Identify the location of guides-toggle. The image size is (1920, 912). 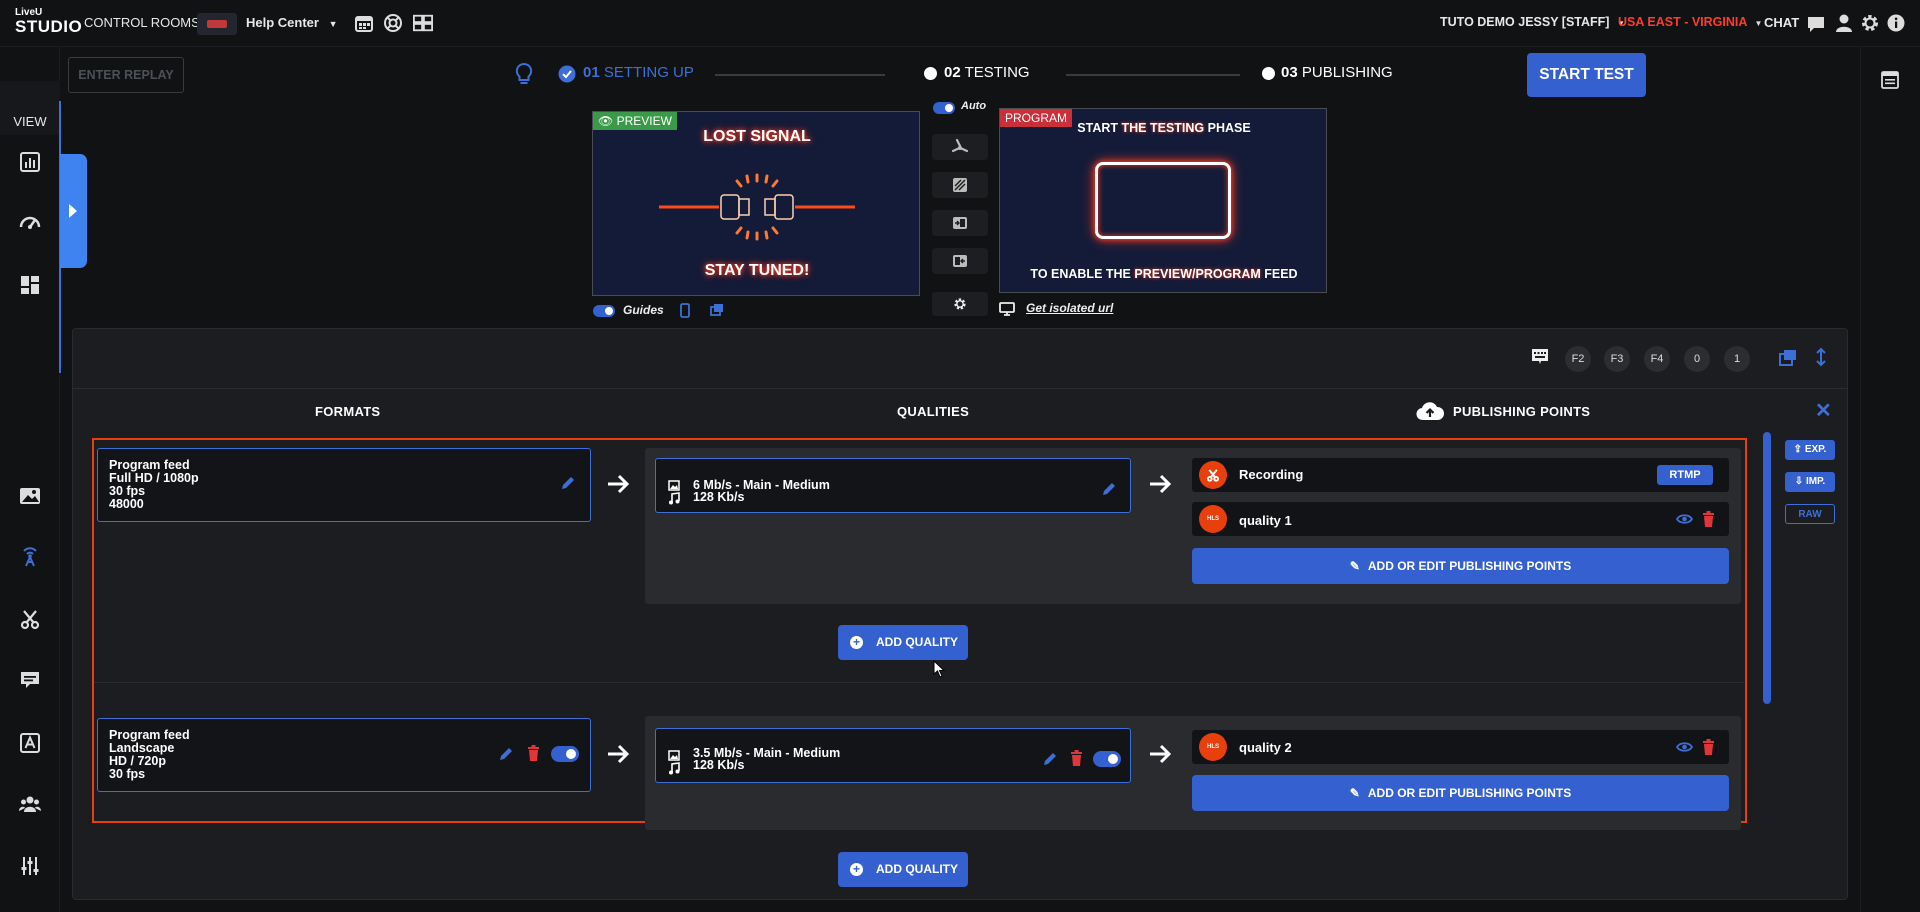
(604, 311).